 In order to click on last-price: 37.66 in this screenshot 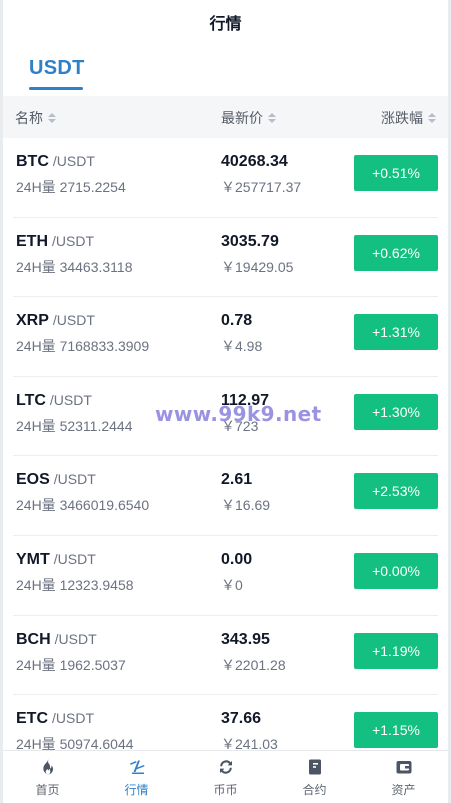, I will do `click(241, 719)`.